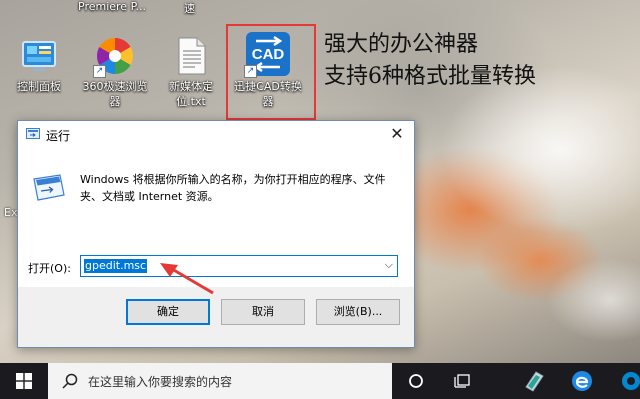 The image size is (640, 399). What do you see at coordinates (416, 382) in the screenshot?
I see `cortana-icon` at bounding box center [416, 382].